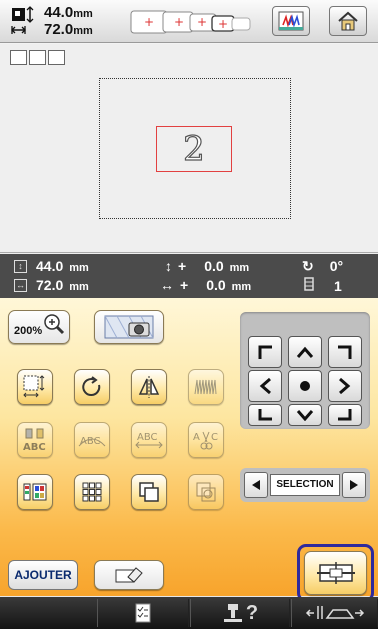 Image resolution: width=378 pixels, height=629 pixels. I want to click on needle-position-button, so click(334, 613).